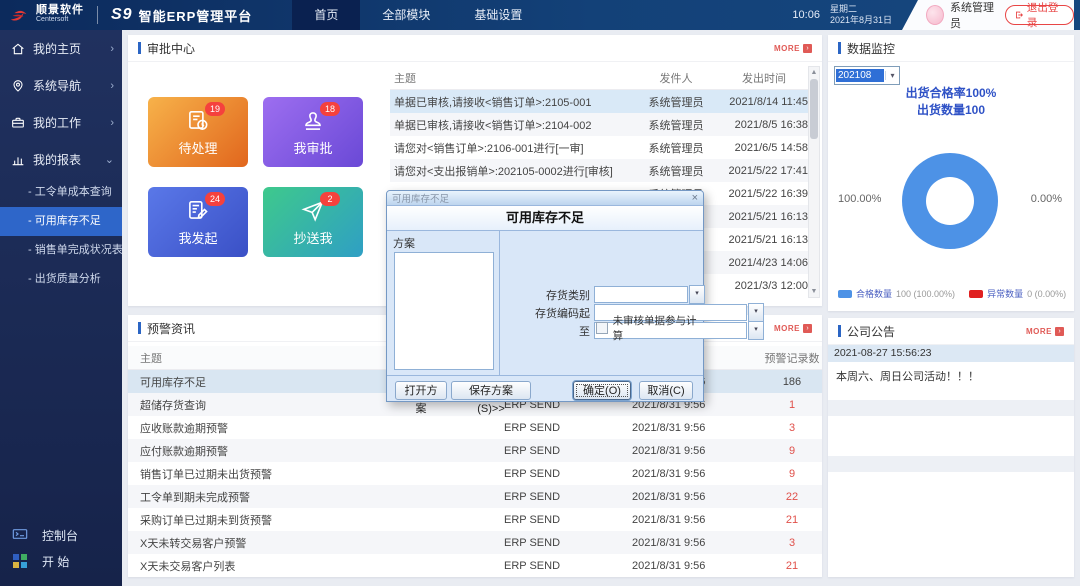  I want to click on topbar-right: 10:06 星期二 2021年8月31日 系统管理员 退出登录, so click(936, 15).